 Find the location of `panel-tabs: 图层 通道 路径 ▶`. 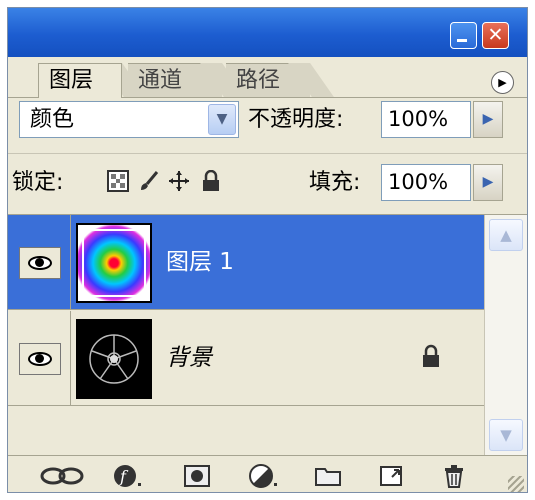

panel-tabs: 图层 通道 路径 ▶ is located at coordinates (267, 77).